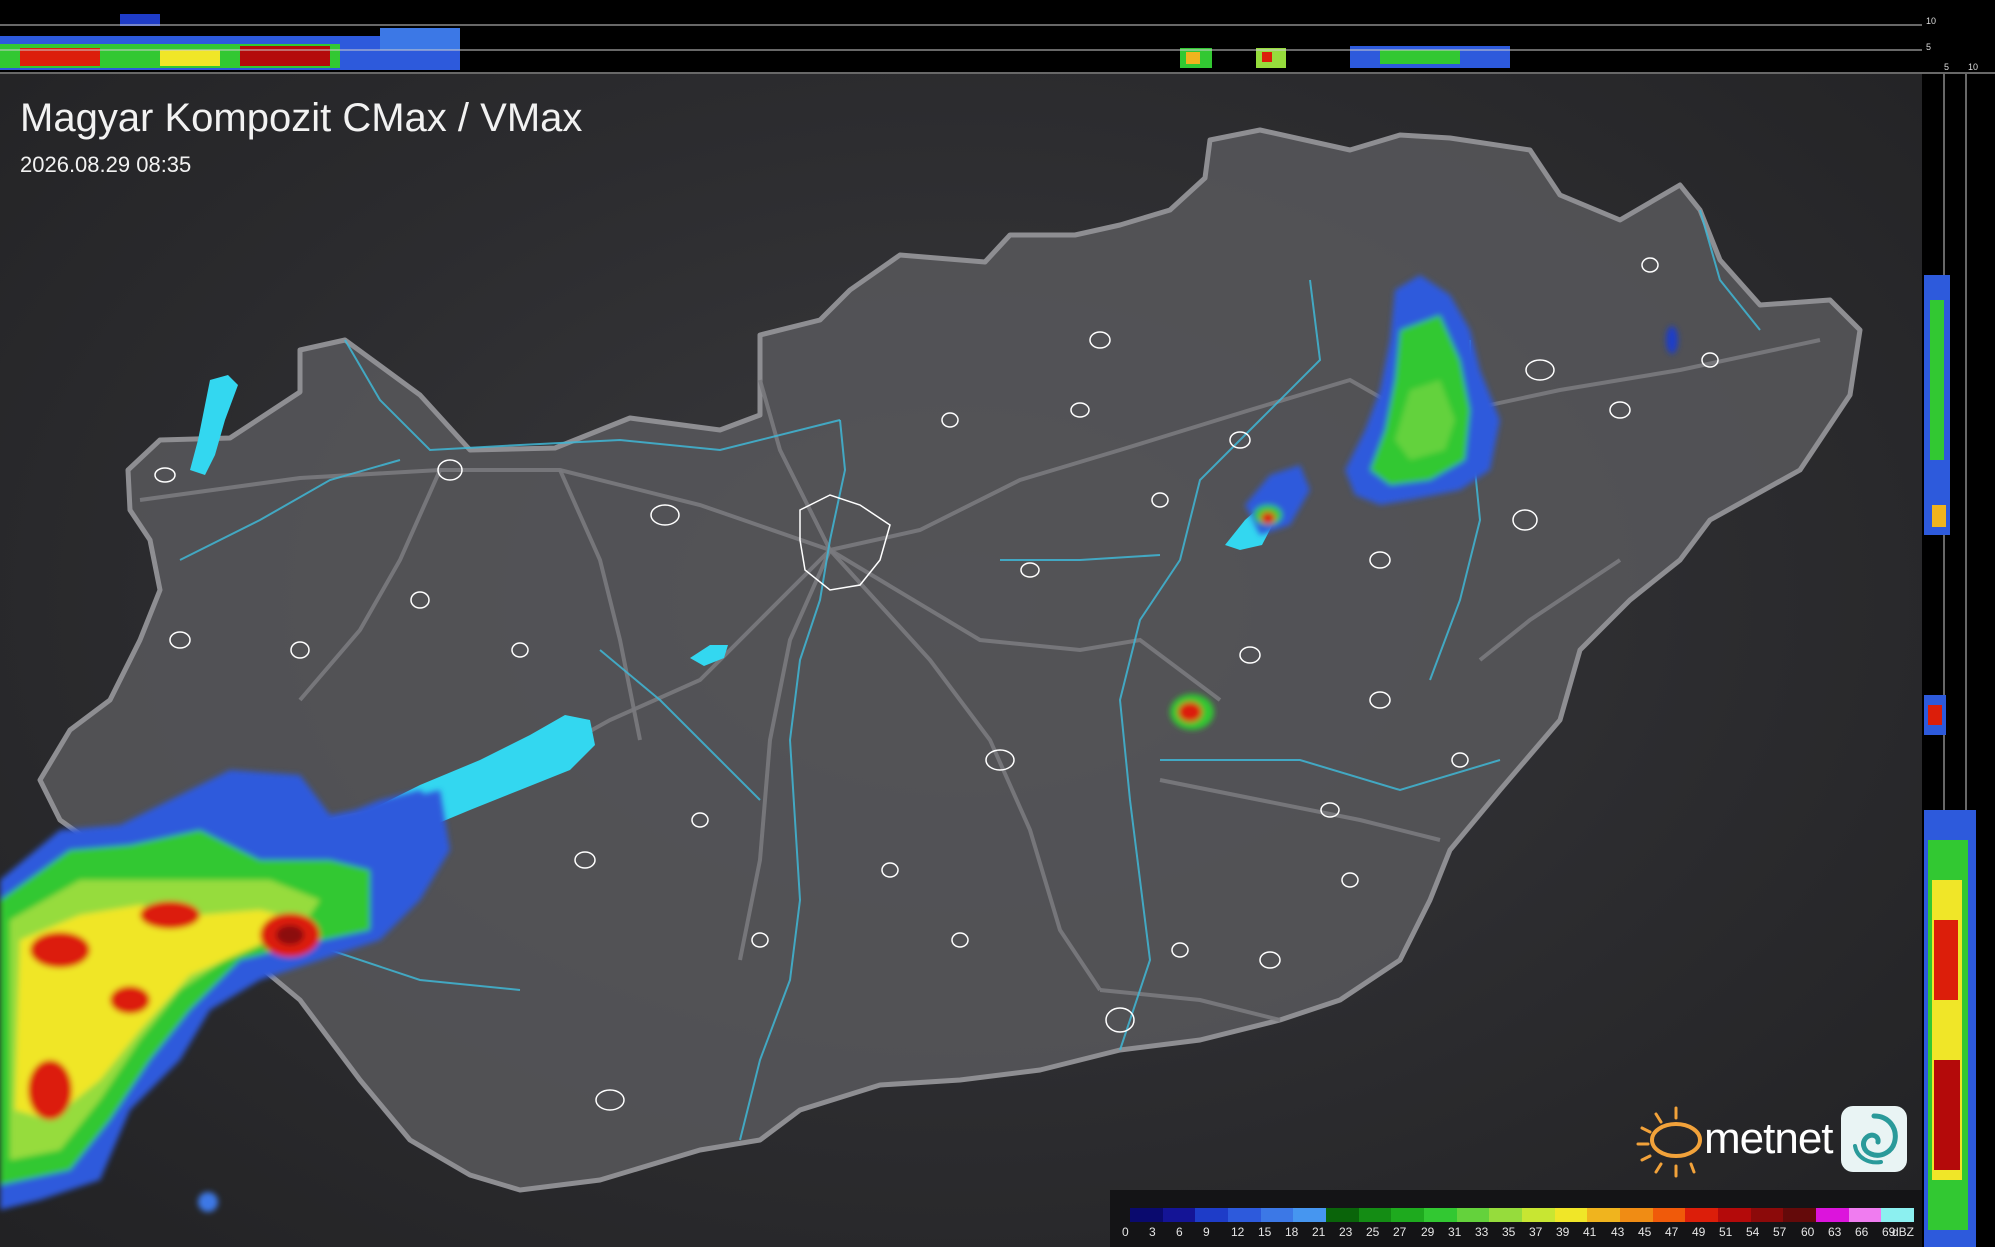 The width and height of the screenshot is (1995, 1247). Describe the element at coordinates (1509, 1232) in the screenshot. I see `legend-tick-label: 35` at that location.